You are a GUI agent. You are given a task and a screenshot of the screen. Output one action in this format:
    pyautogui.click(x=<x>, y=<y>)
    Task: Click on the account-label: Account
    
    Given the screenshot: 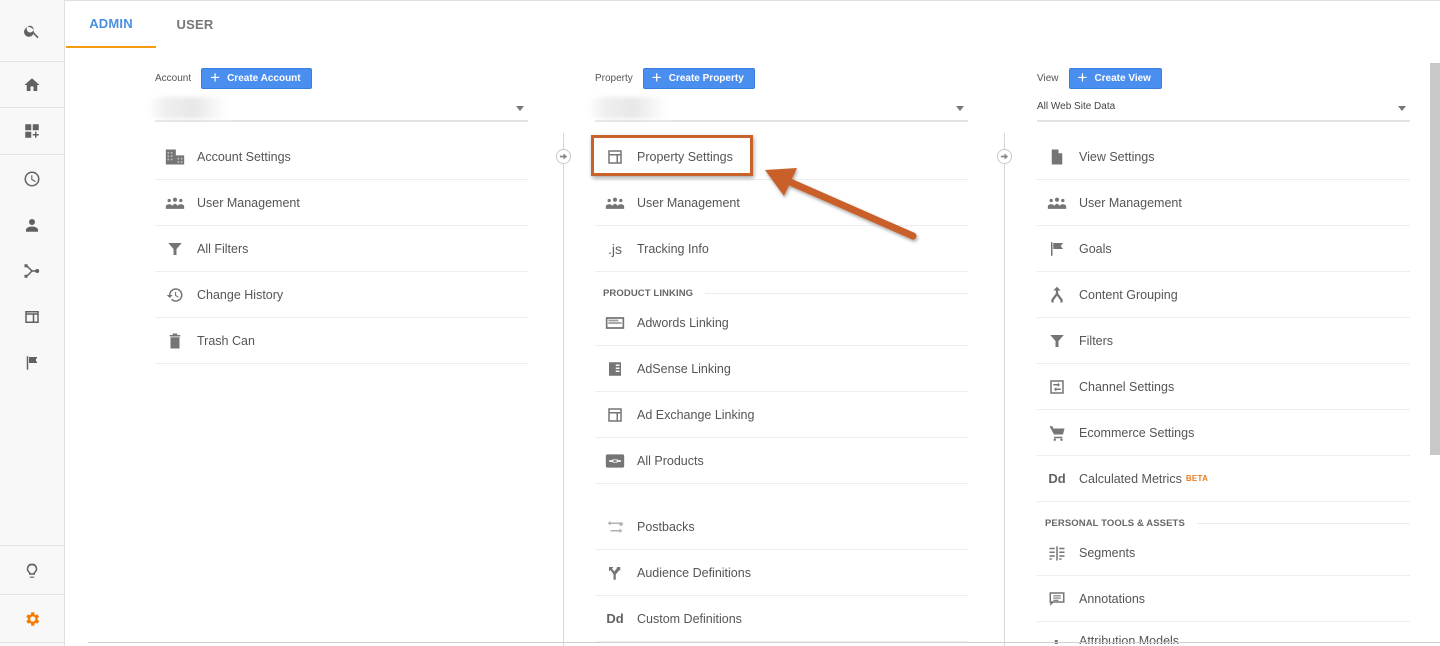 What is the action you would take?
    pyautogui.click(x=173, y=78)
    